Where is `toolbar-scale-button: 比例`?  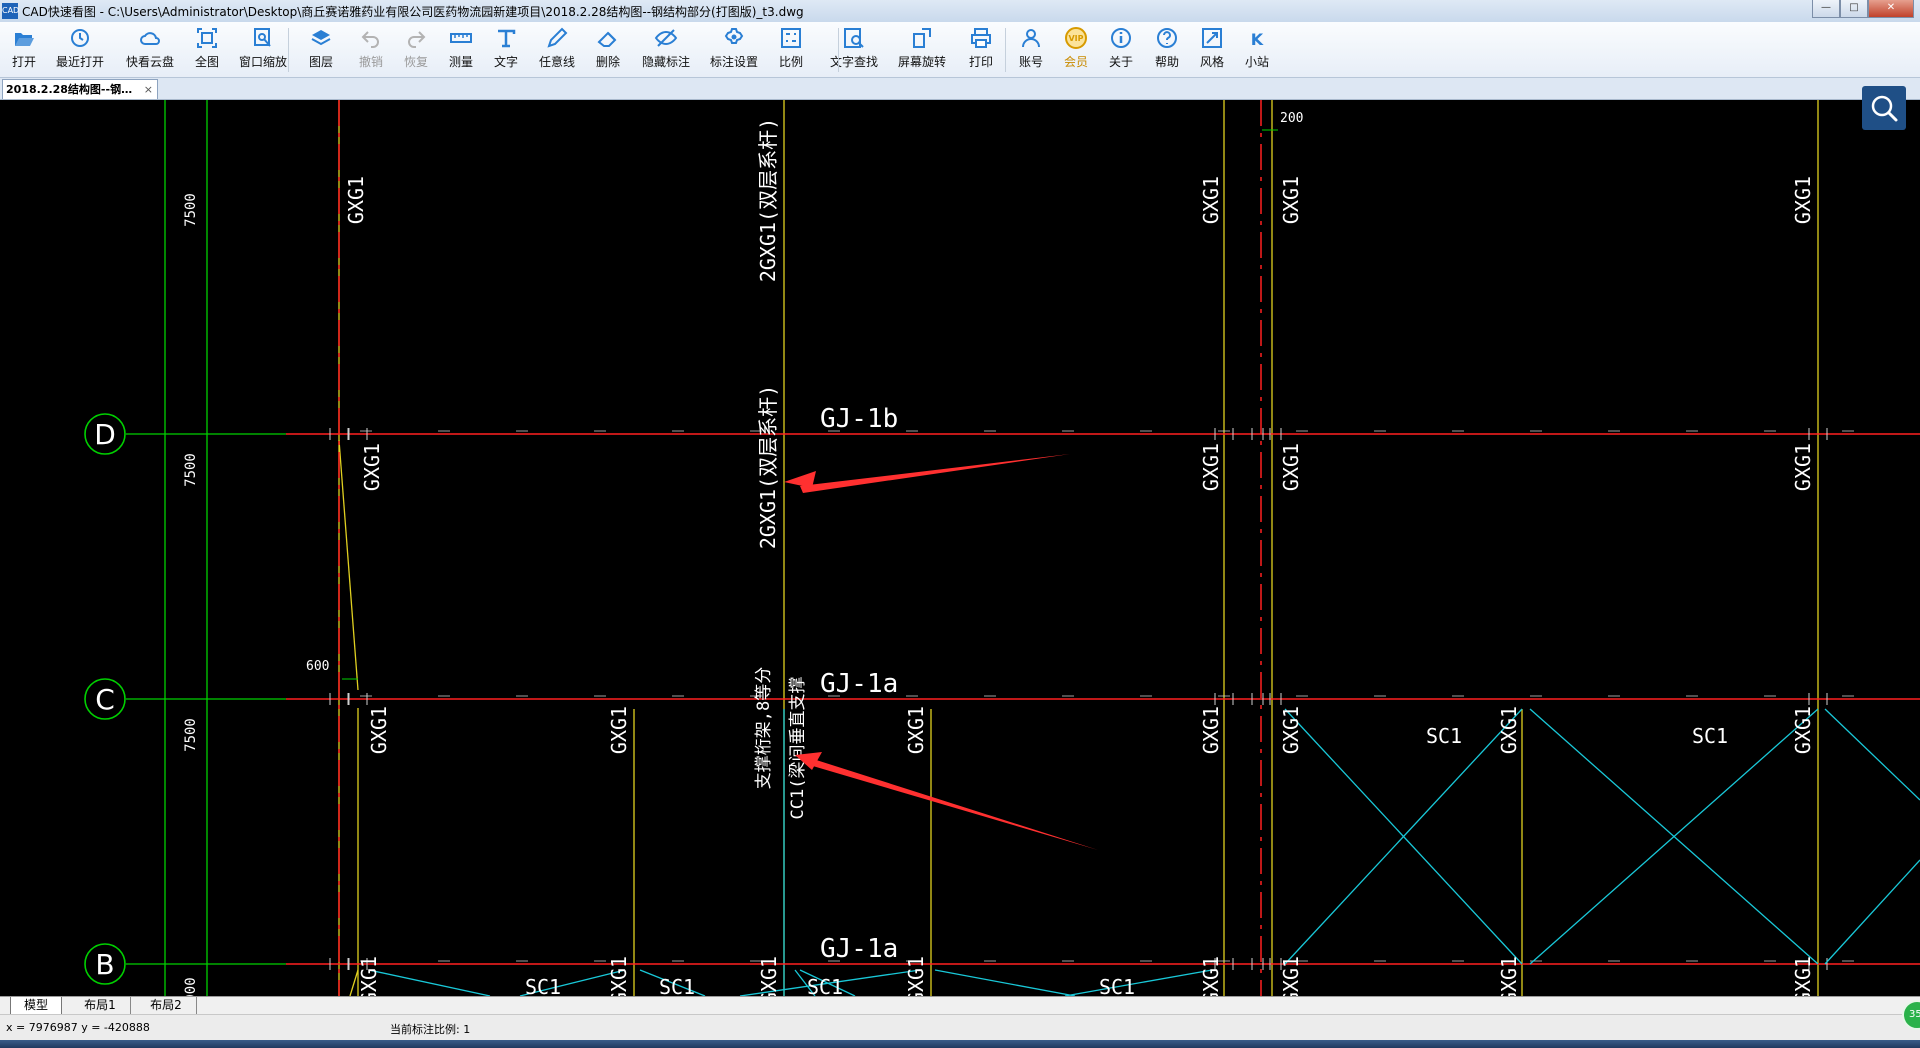 toolbar-scale-button: 比例 is located at coordinates (791, 50).